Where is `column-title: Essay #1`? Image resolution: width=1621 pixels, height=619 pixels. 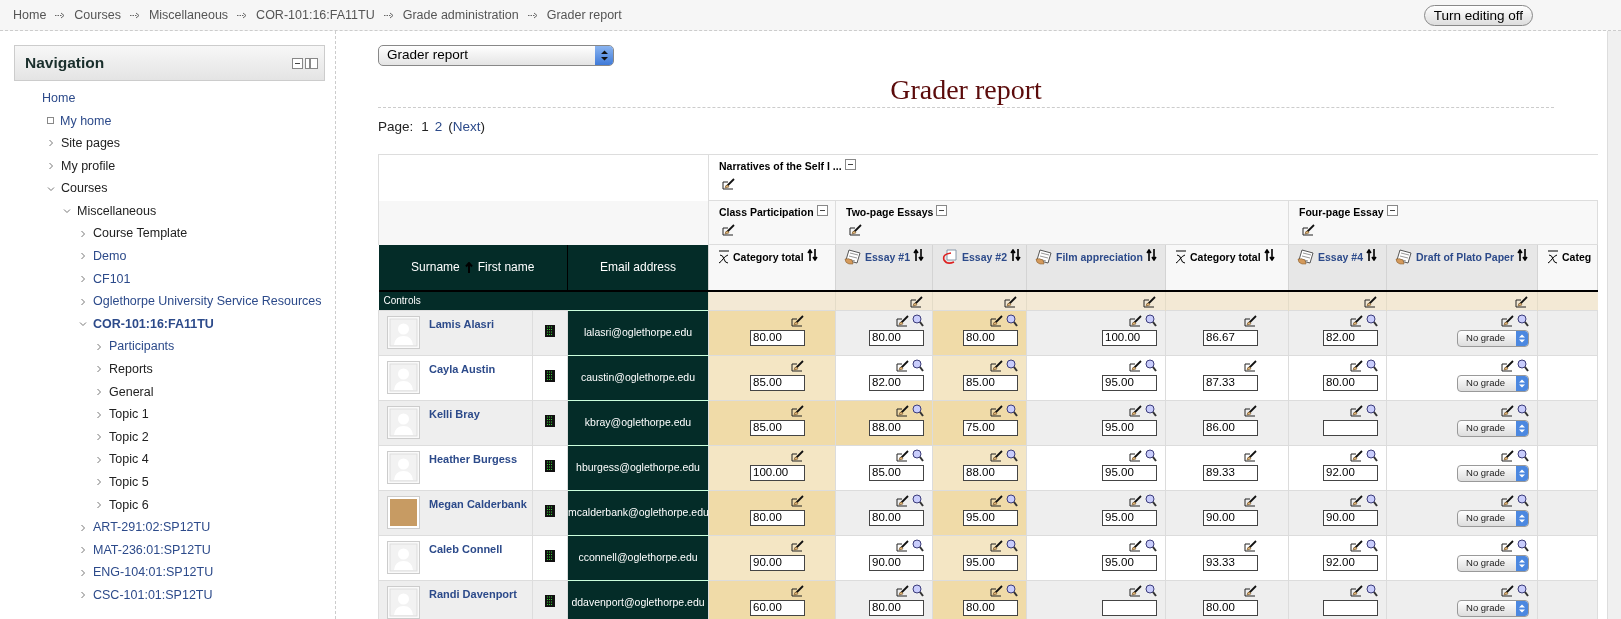 column-title: Essay #1 is located at coordinates (887, 258).